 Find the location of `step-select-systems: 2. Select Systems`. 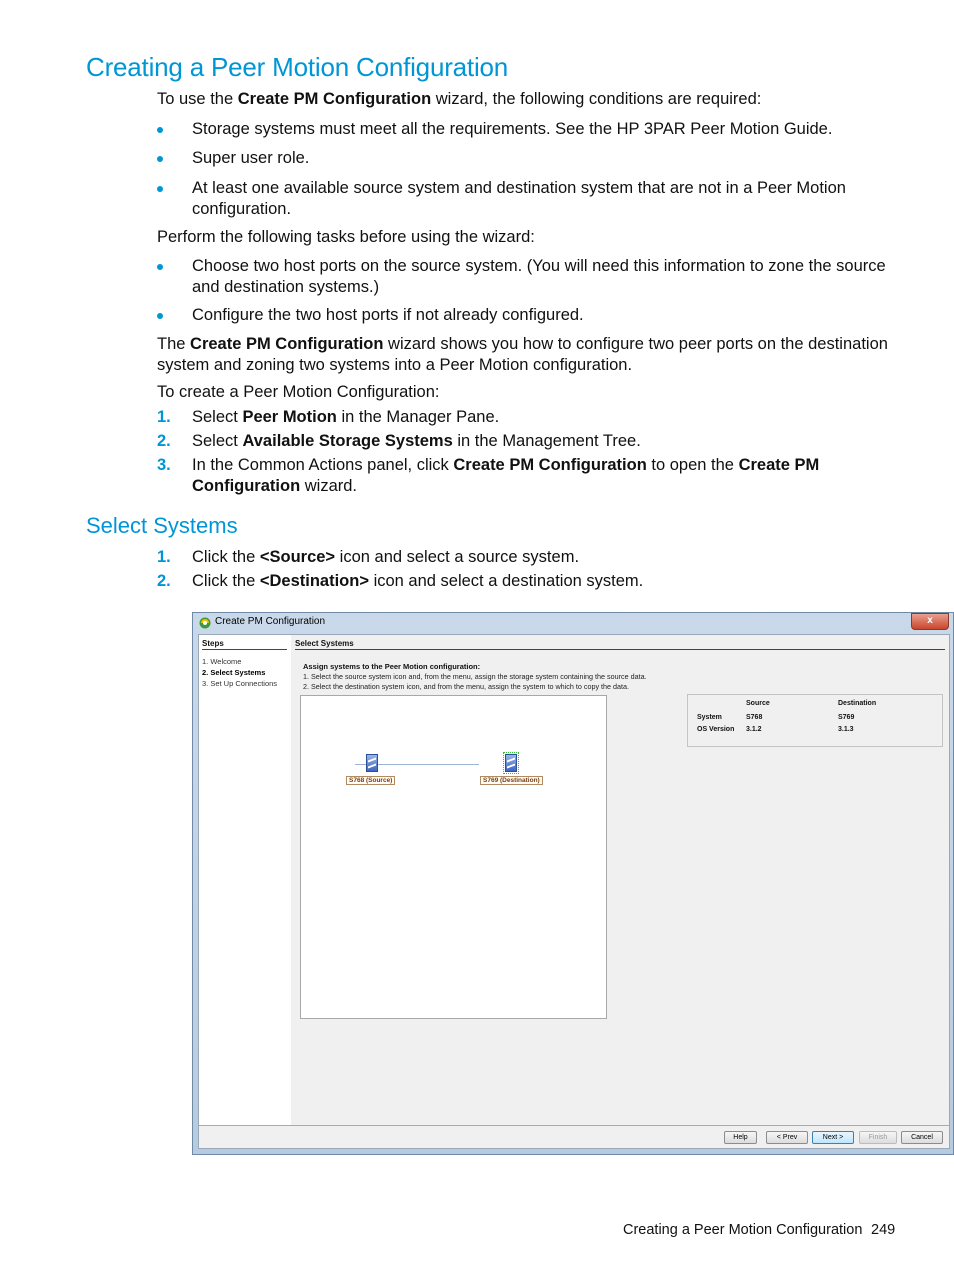

step-select-systems: 2. Select Systems is located at coordinates (234, 672).